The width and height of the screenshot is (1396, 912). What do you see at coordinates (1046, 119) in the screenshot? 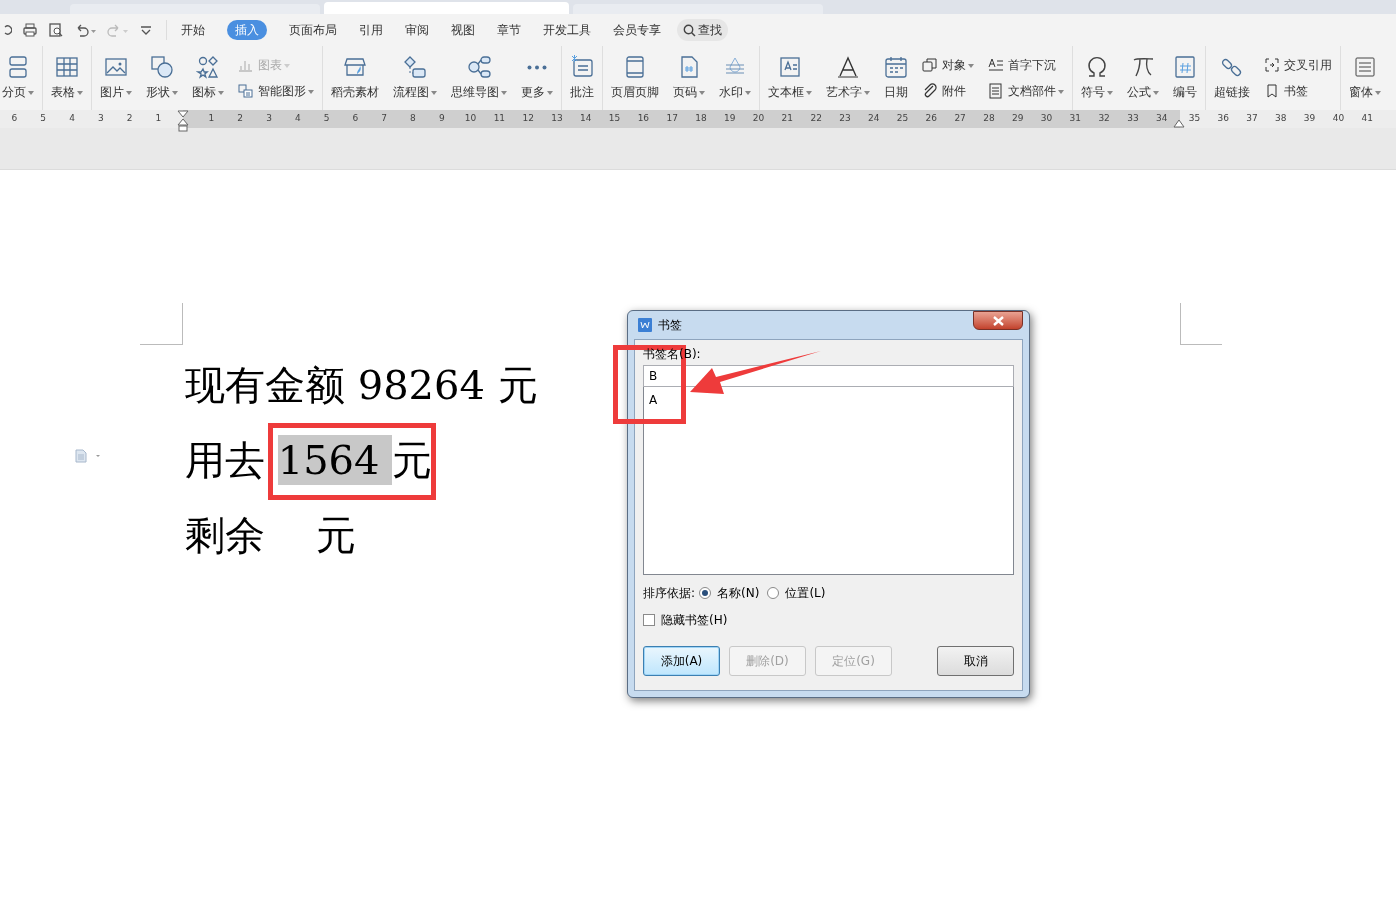
I see `ruler-number: 30` at bounding box center [1046, 119].